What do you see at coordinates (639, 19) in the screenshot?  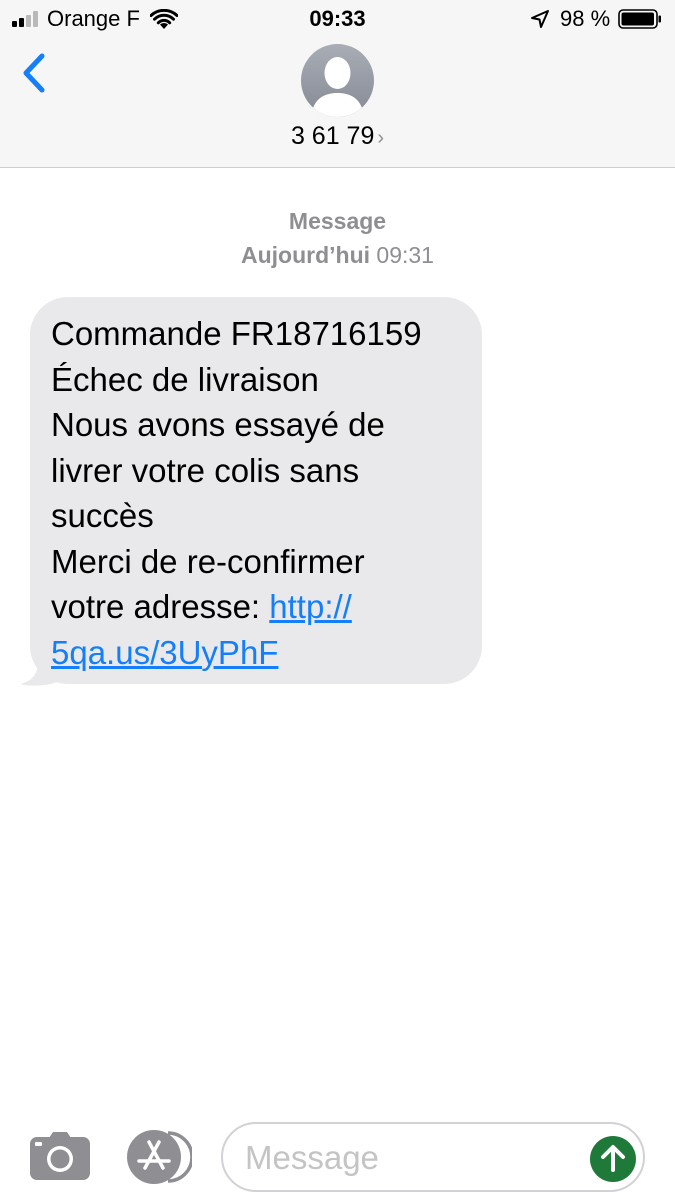 I see `battery-icon` at bounding box center [639, 19].